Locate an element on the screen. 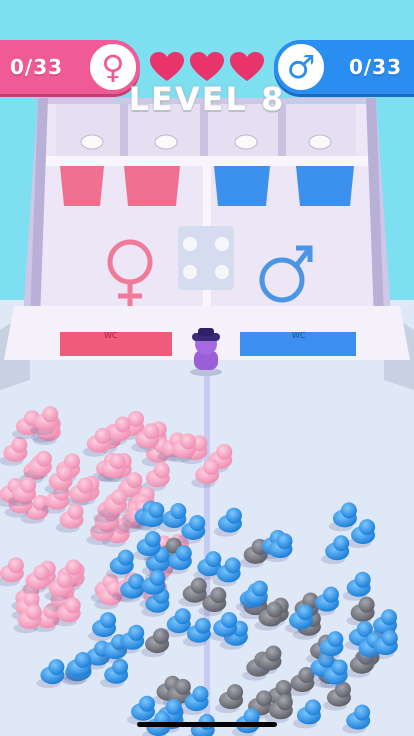 This screenshot has height=736, width=414. home-indicator is located at coordinates (207, 724).